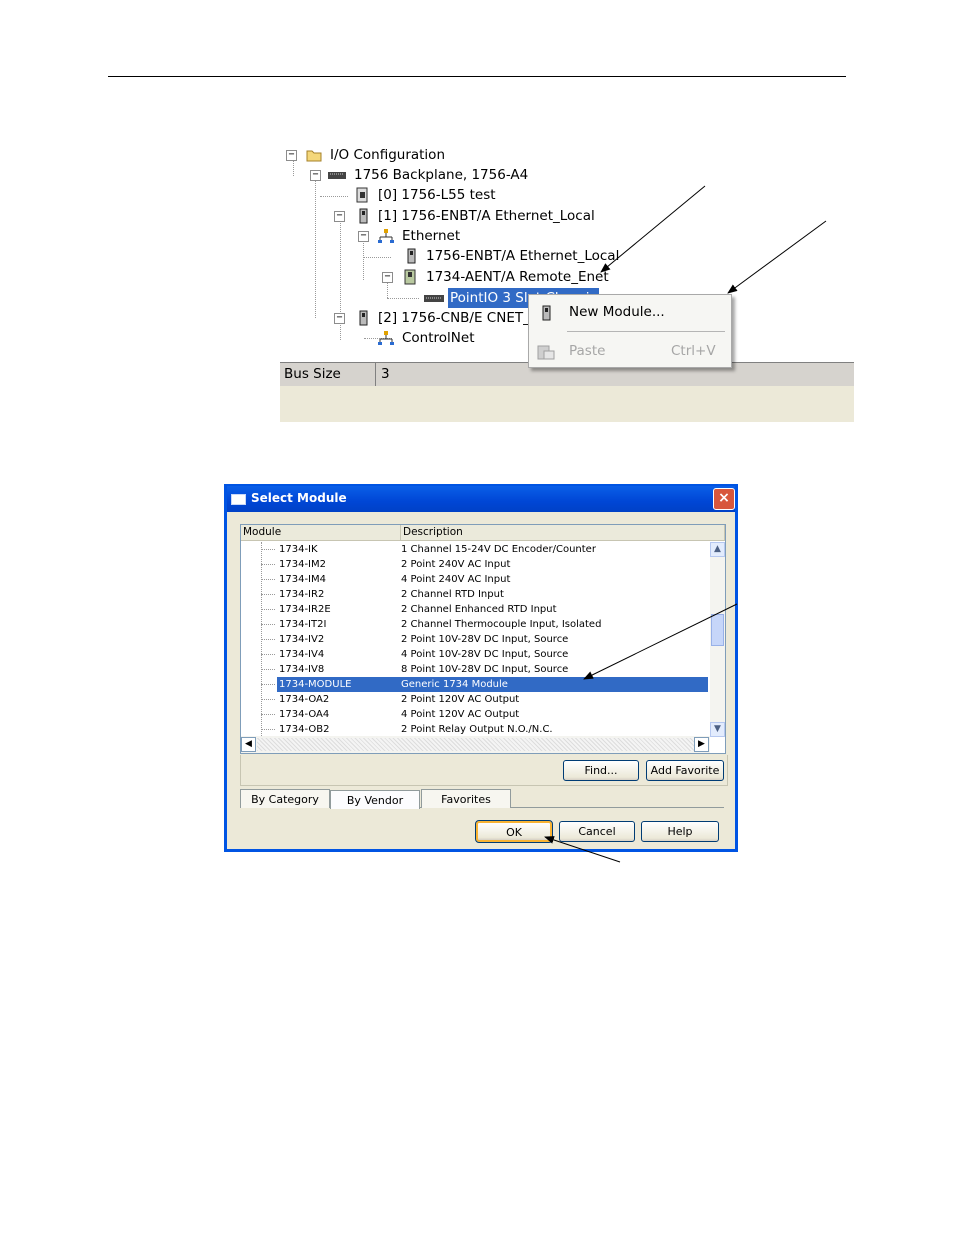 The image size is (954, 1235). I want to click on module-row: 1734-OB2 2 Point Relay Output N.O./N.C., so click(475, 729).